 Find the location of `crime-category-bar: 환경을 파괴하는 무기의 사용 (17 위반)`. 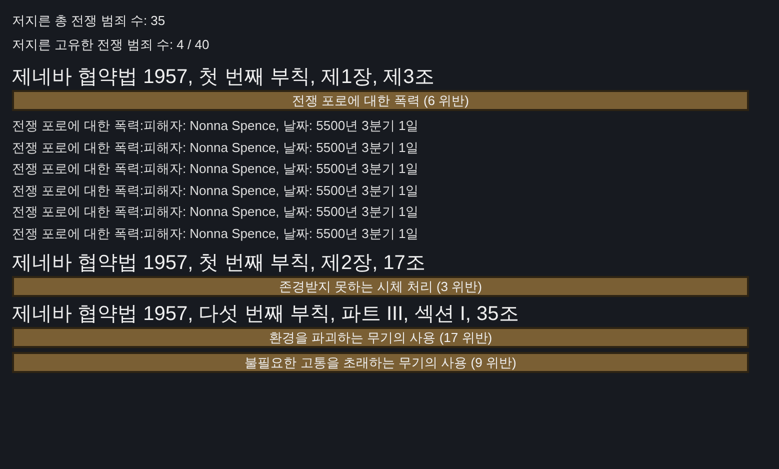

crime-category-bar: 환경을 파괴하는 무기의 사용 (17 위반) is located at coordinates (380, 337).